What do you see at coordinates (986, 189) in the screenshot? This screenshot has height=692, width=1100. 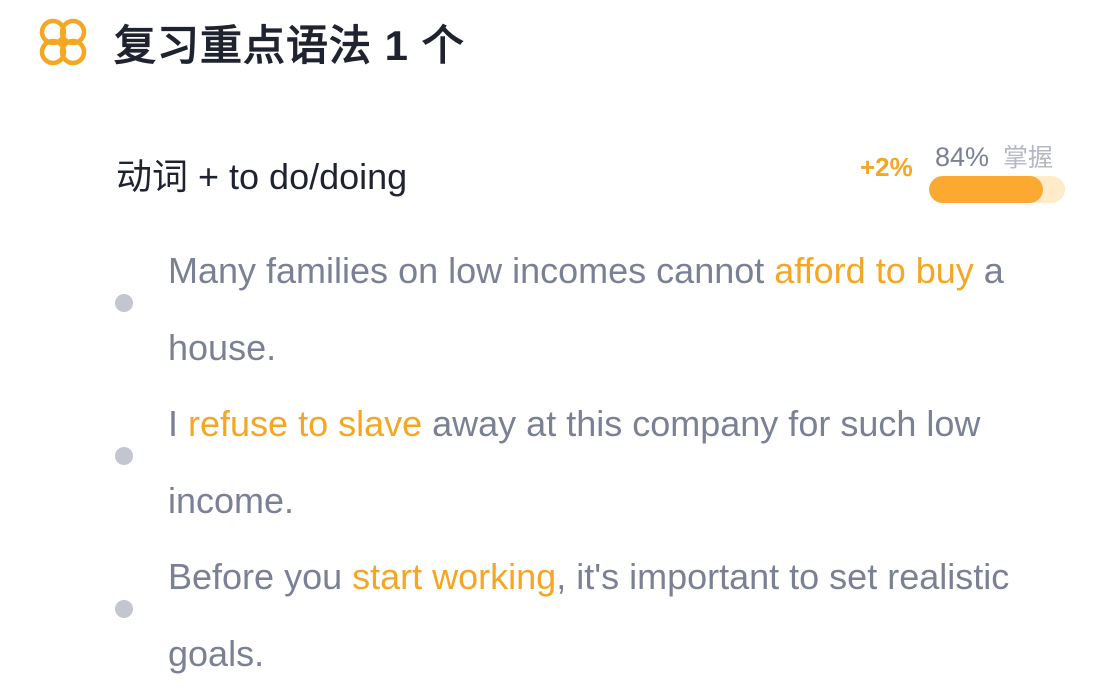 I see `mastery-progress-fill` at bounding box center [986, 189].